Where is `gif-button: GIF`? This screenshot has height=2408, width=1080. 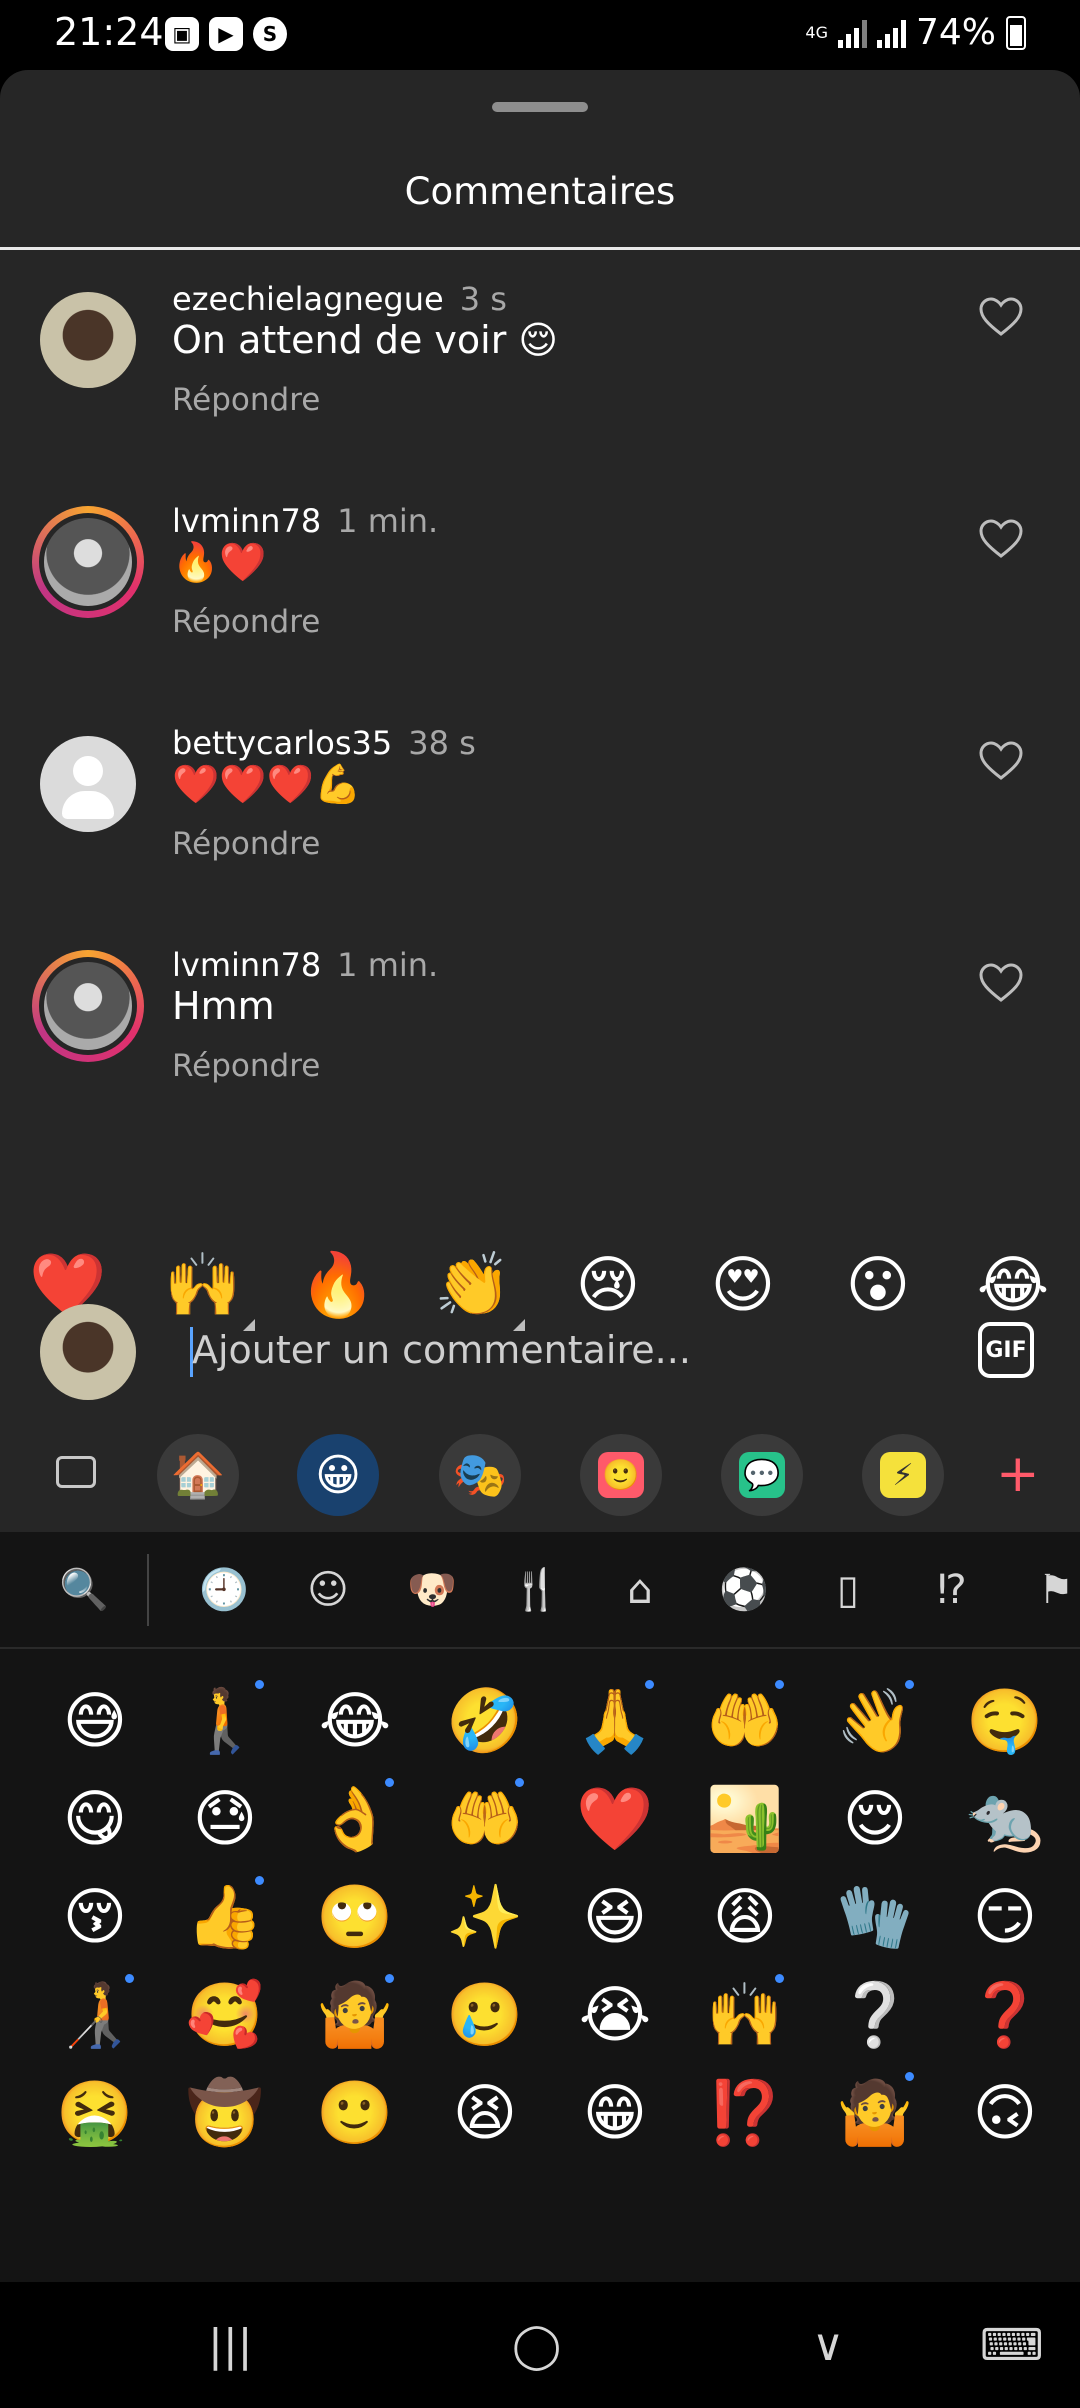 gif-button: GIF is located at coordinates (1006, 1350).